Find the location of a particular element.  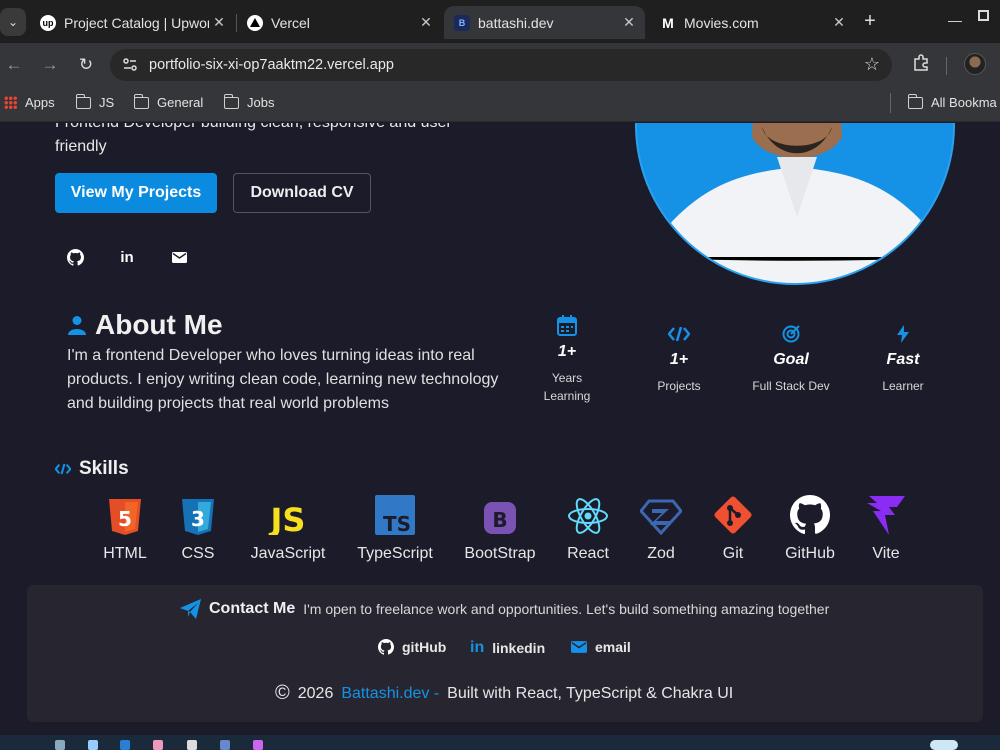

skill-react: React is located at coordinates (588, 527).